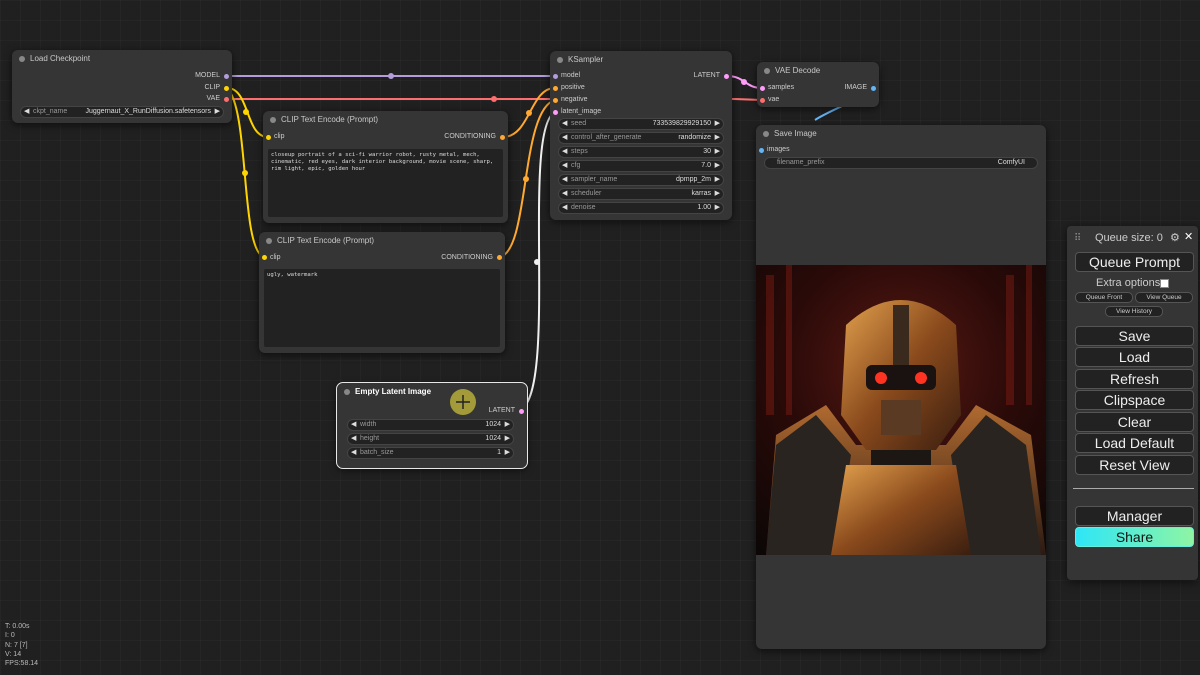  Describe the element at coordinates (901, 410) in the screenshot. I see `generated-image-preview` at that location.